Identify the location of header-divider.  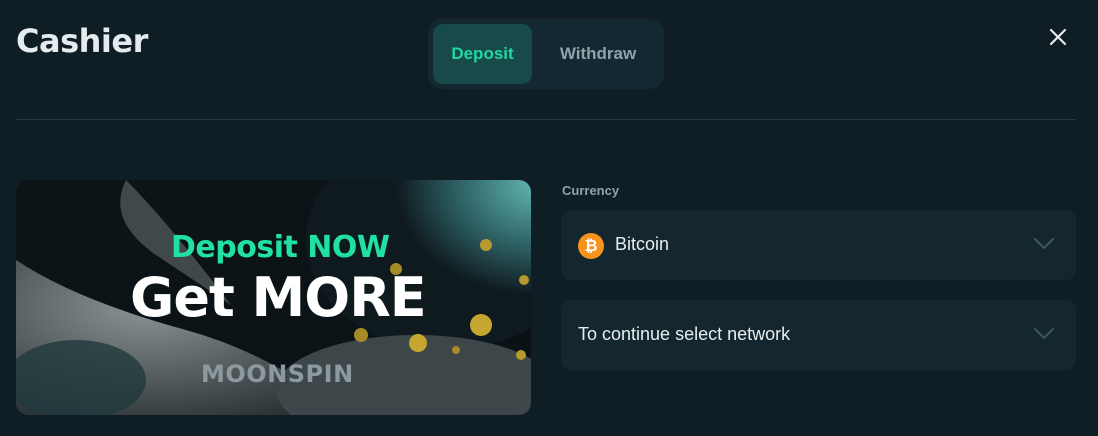
(546, 119).